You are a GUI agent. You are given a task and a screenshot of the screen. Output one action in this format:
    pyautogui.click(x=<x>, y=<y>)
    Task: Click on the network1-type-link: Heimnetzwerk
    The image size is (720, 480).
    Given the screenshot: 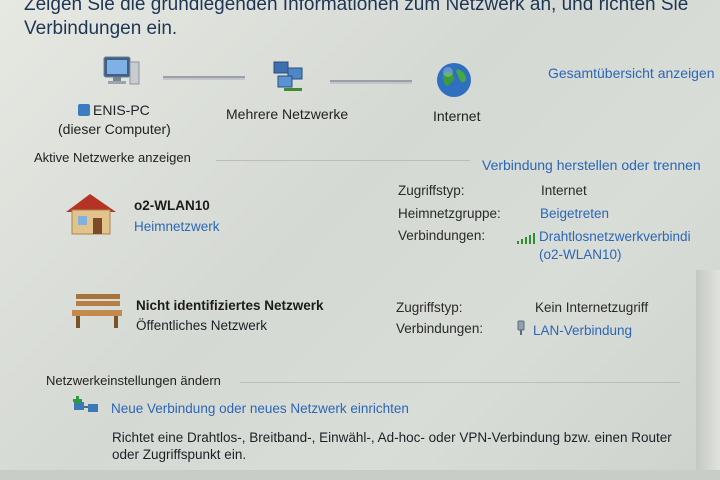 What is the action you would take?
    pyautogui.click(x=177, y=226)
    